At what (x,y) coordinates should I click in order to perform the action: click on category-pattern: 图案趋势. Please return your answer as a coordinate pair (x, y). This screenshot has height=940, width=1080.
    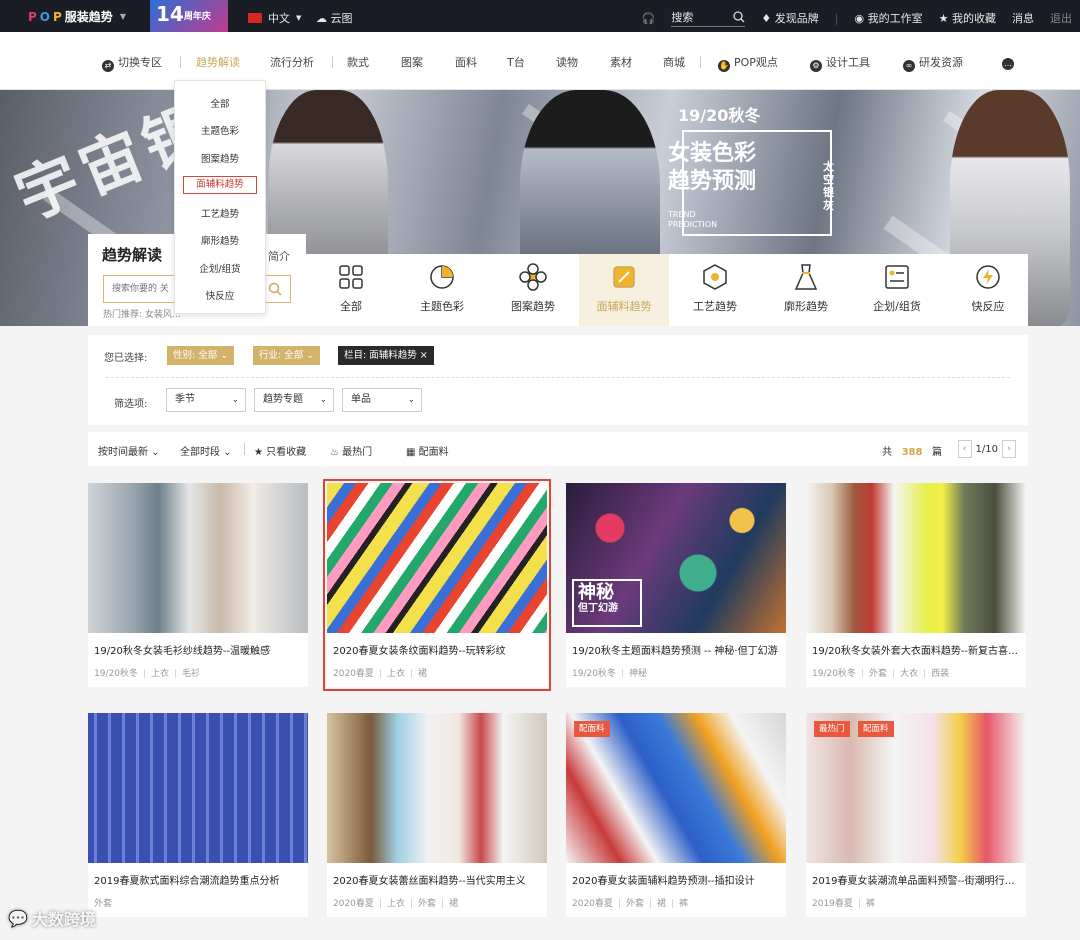
    Looking at the image, I should click on (533, 288).